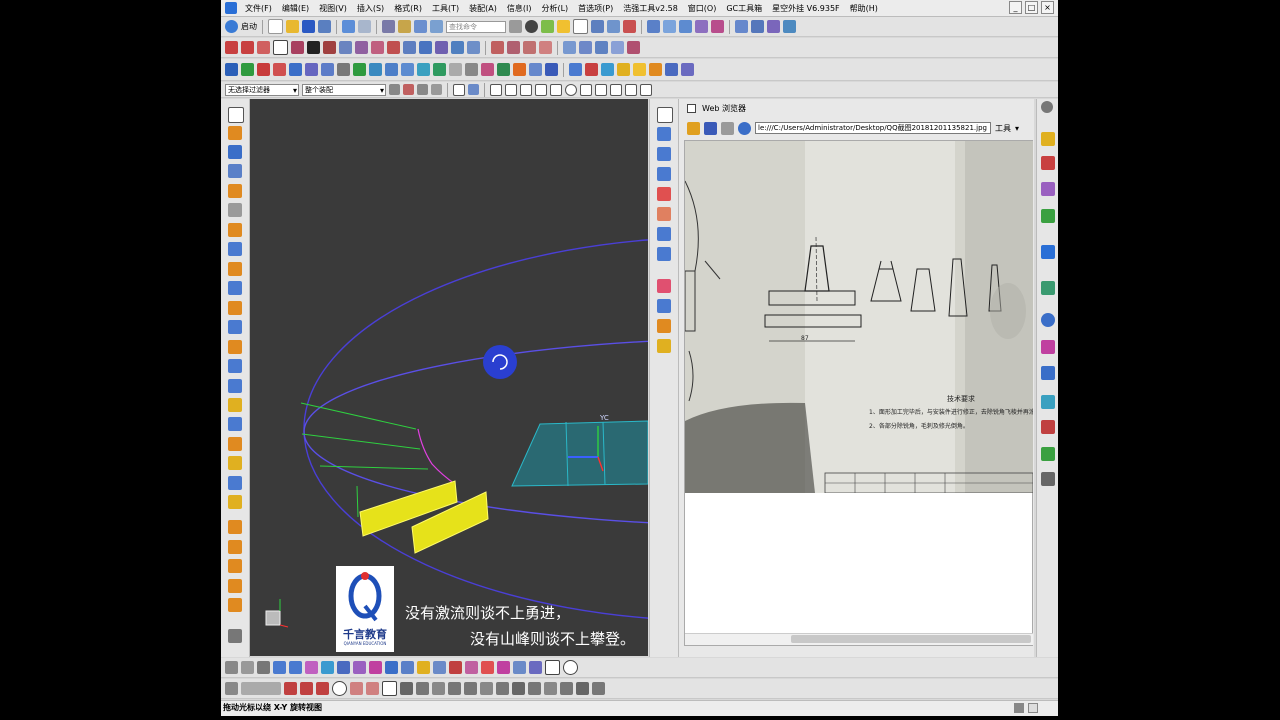  What do you see at coordinates (263, 667) in the screenshot?
I see `deviation-icon` at bounding box center [263, 667].